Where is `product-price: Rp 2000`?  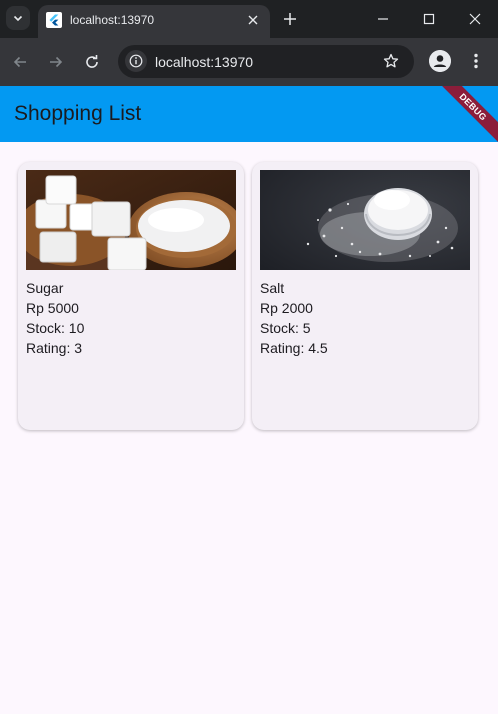 product-price: Rp 2000 is located at coordinates (286, 308).